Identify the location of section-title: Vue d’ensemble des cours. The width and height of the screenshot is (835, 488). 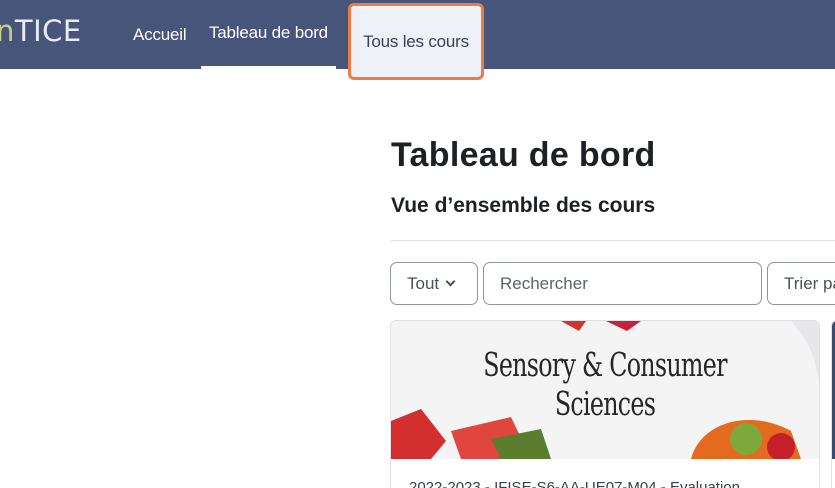
(523, 205).